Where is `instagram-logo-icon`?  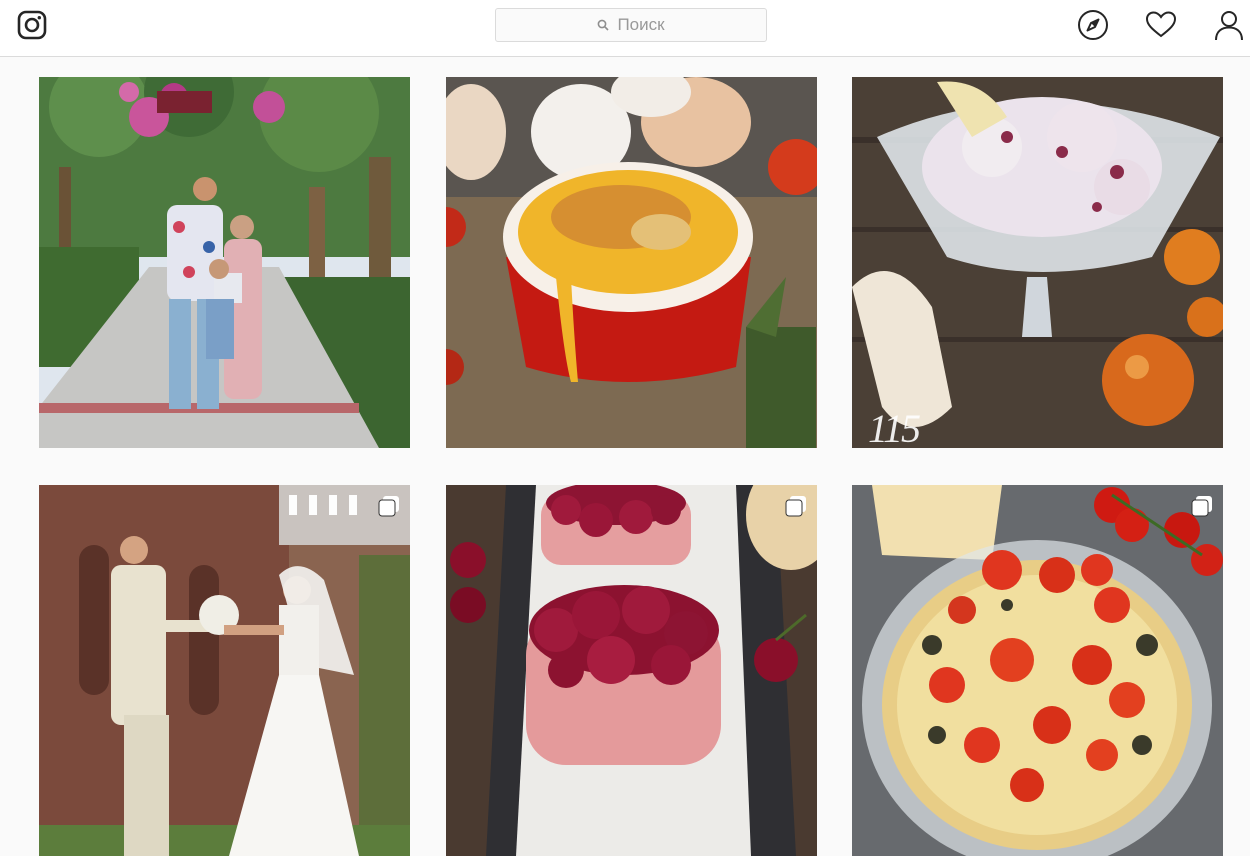 instagram-logo-icon is located at coordinates (32, 25).